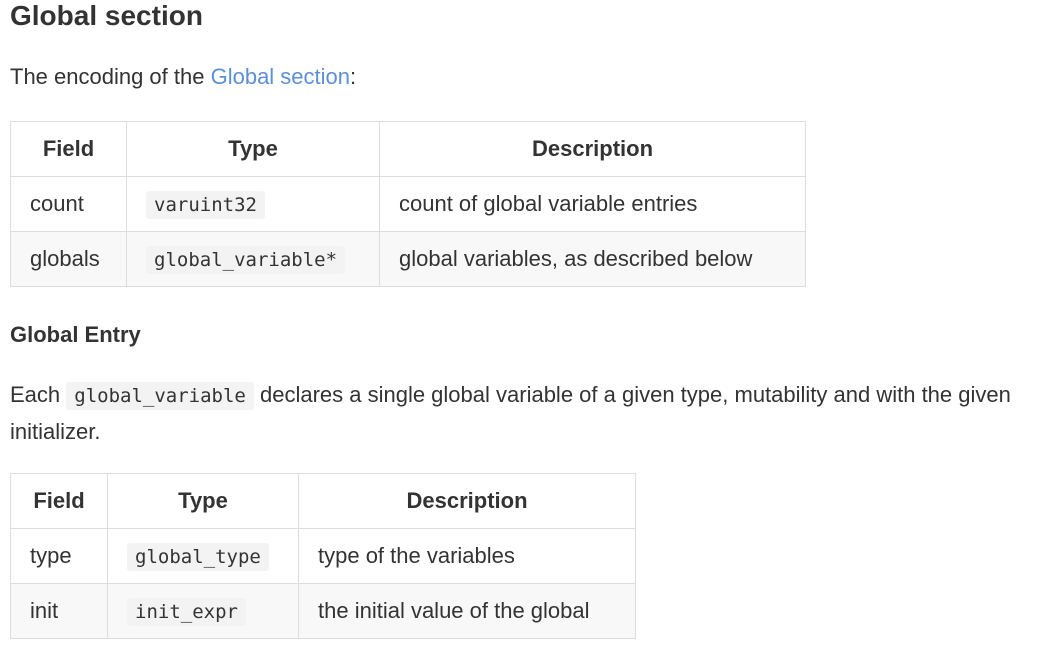 The width and height of the screenshot is (1058, 647). What do you see at coordinates (75, 334) in the screenshot?
I see `subsection-heading: Global Entry` at bounding box center [75, 334].